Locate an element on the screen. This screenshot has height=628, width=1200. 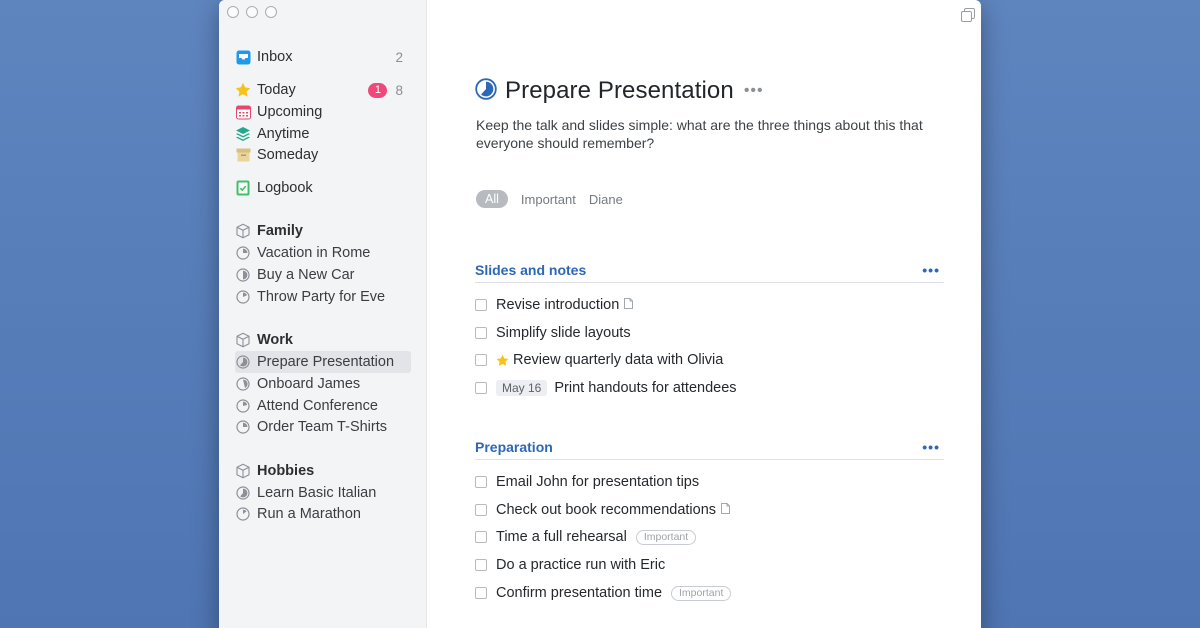
sidebar-item-label: Family is located at coordinates (280, 231).